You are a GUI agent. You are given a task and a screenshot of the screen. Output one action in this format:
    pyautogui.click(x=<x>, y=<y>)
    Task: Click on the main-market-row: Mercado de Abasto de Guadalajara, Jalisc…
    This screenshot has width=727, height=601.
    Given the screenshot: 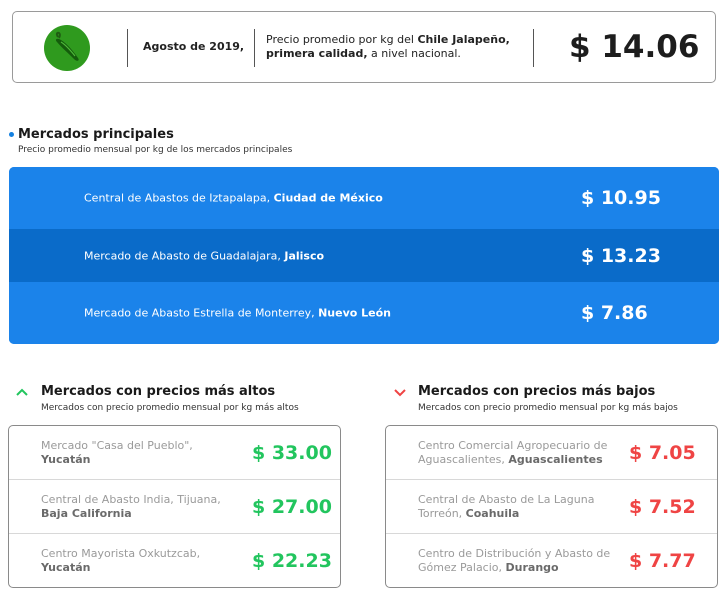 What is the action you would take?
    pyautogui.click(x=364, y=255)
    